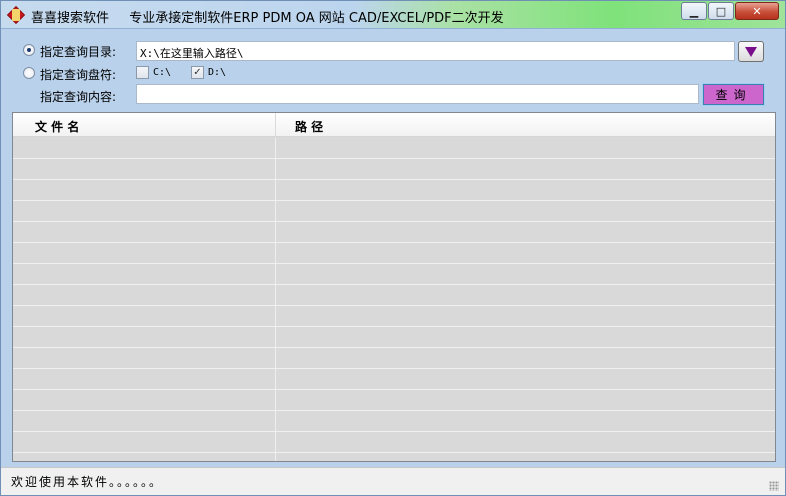 The width and height of the screenshot is (786, 496). What do you see at coordinates (29, 73) in the screenshot?
I see `drive-option-radio` at bounding box center [29, 73].